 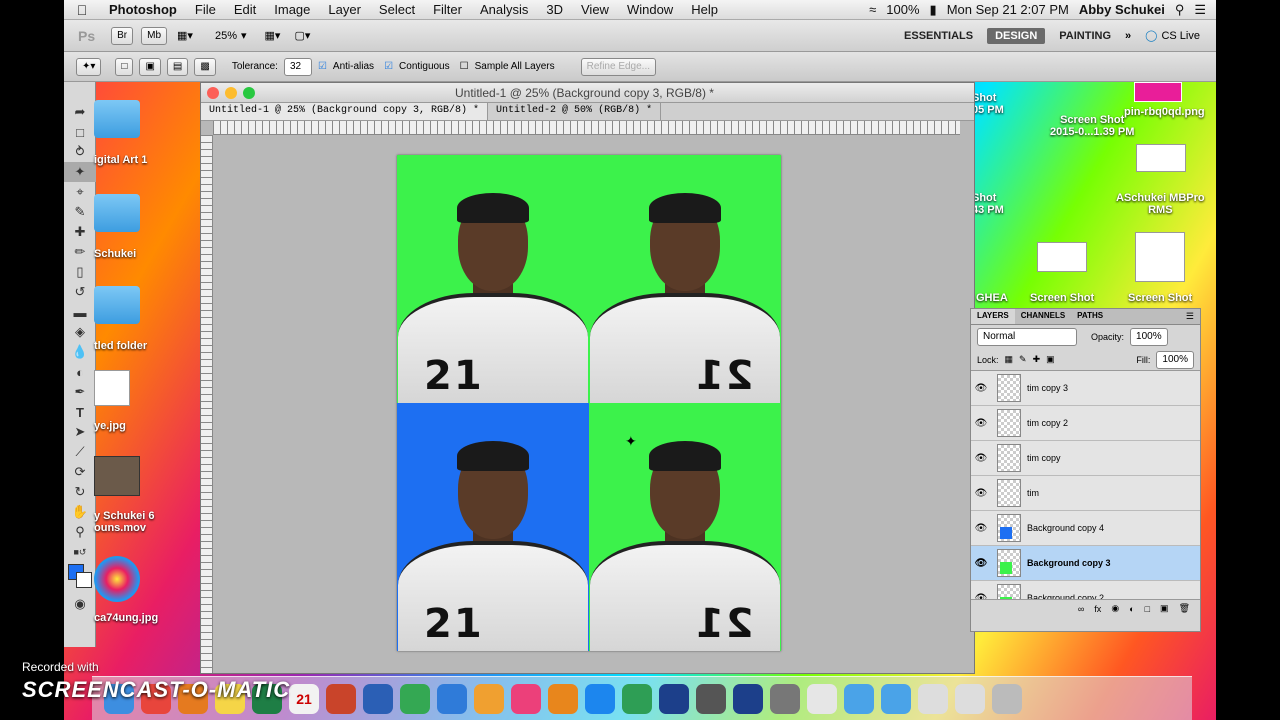 What do you see at coordinates (124, 495) in the screenshot?
I see `desktop-file-movie: y Schukei 6 ouns.mov` at bounding box center [124, 495].